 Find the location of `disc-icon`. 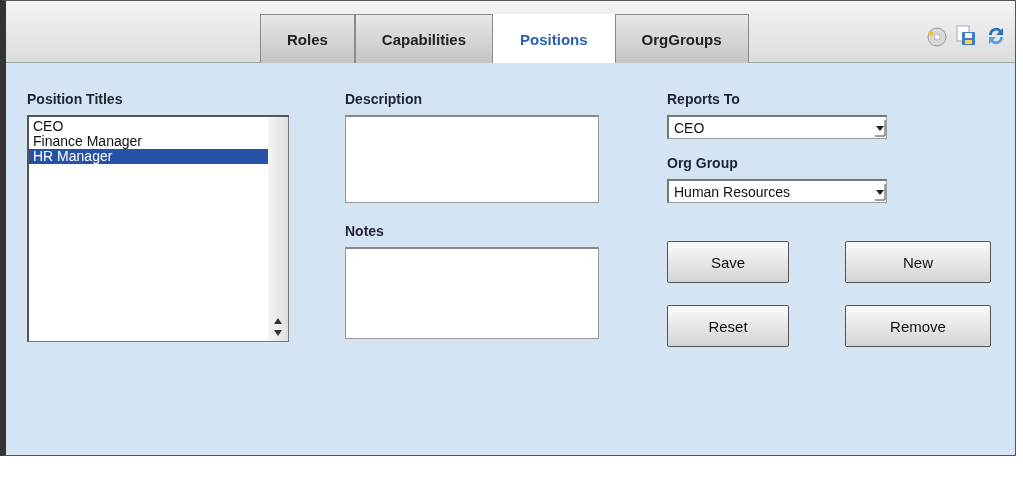

disc-icon is located at coordinates (936, 36).